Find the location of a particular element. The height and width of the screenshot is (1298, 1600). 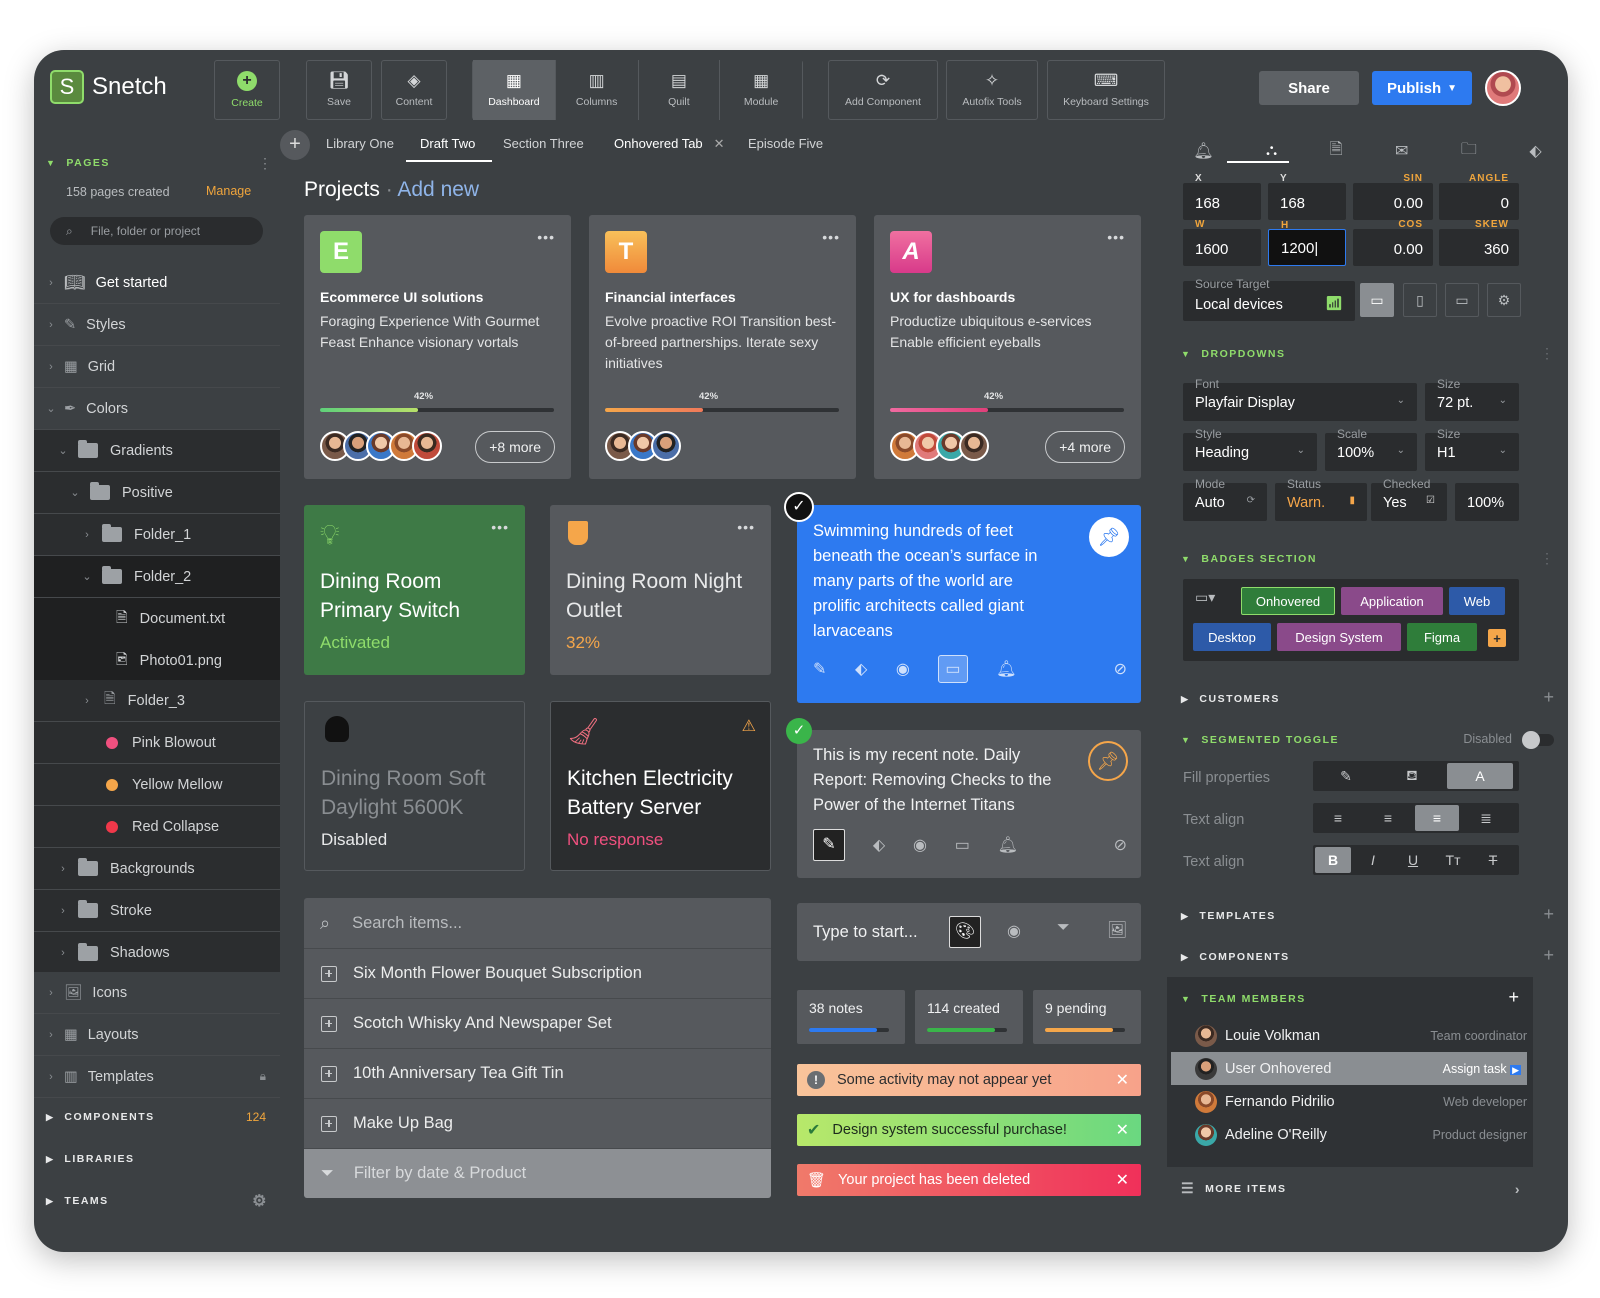

dropdowns-header: ▼ DROPDOWNS is located at coordinates (1233, 354).